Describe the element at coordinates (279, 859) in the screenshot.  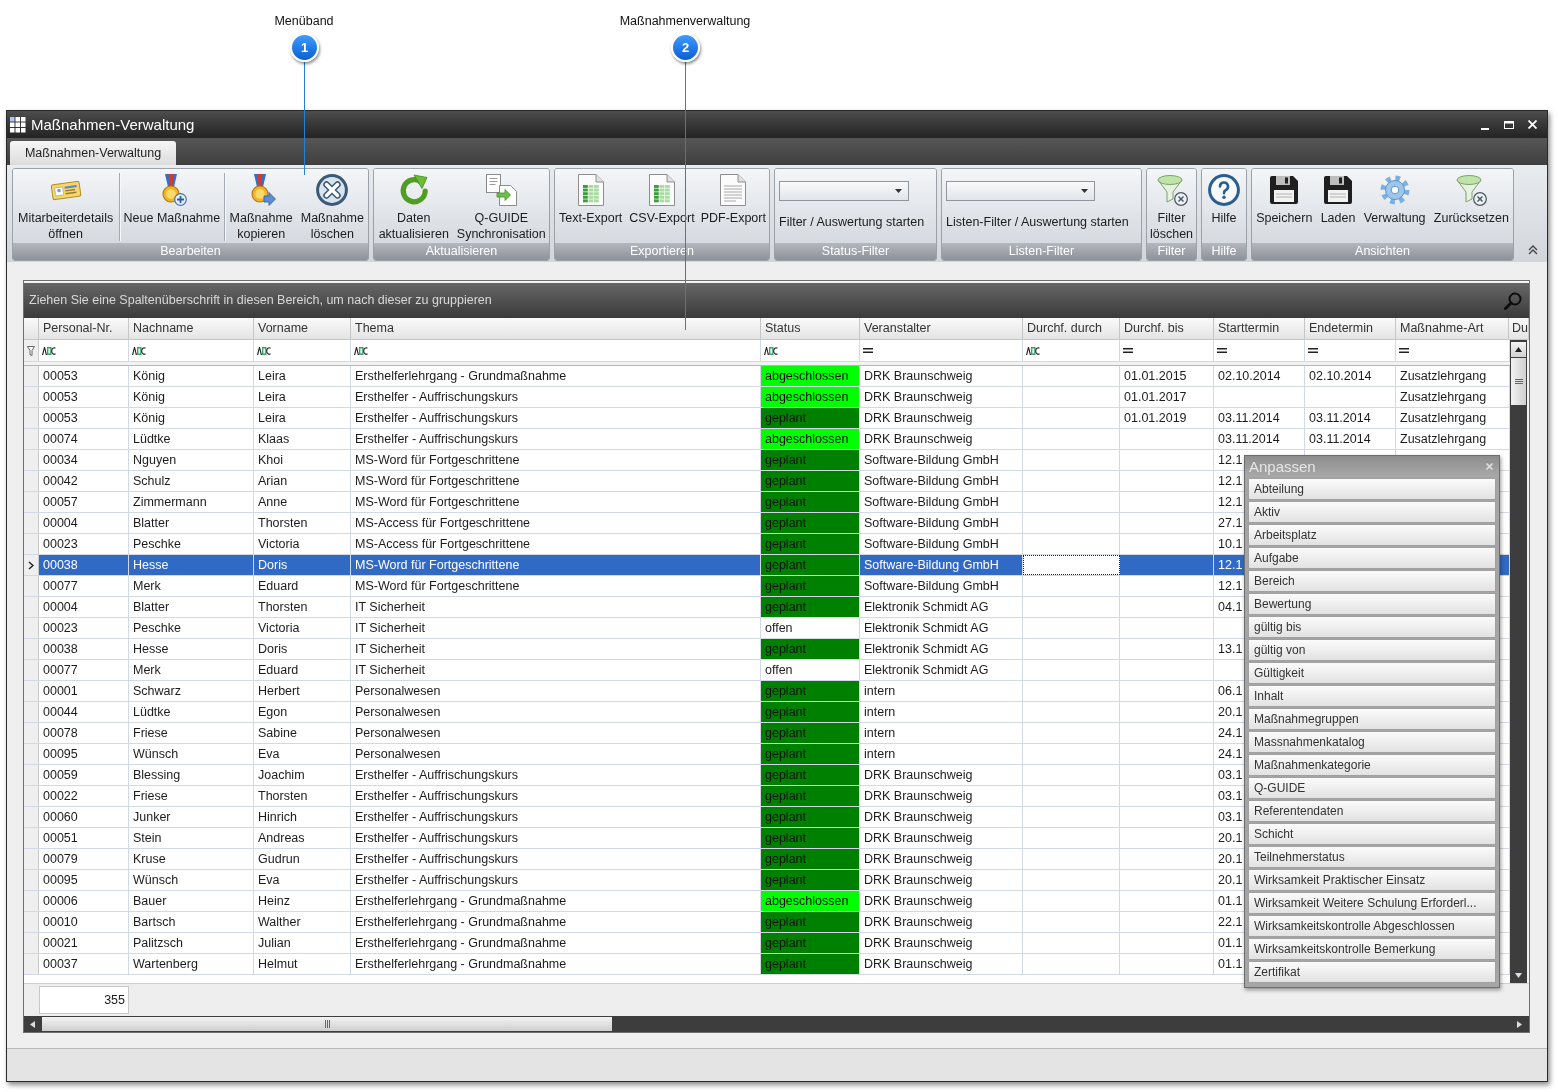
I see `first-name: Gudrun` at that location.